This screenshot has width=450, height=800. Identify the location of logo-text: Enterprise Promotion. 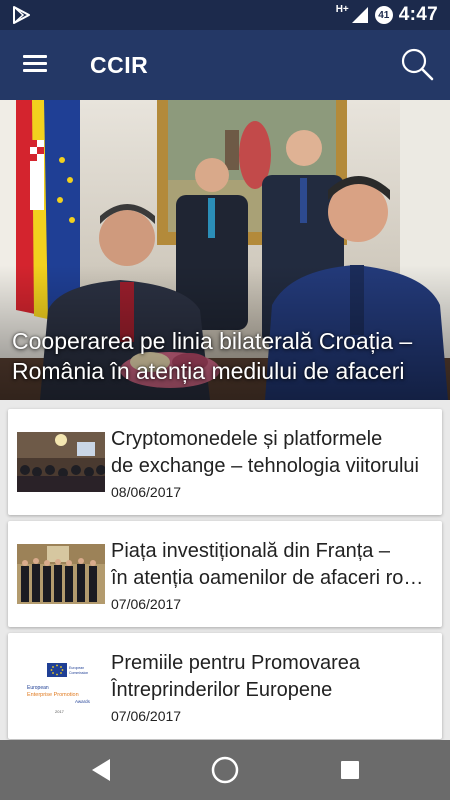
(53, 695).